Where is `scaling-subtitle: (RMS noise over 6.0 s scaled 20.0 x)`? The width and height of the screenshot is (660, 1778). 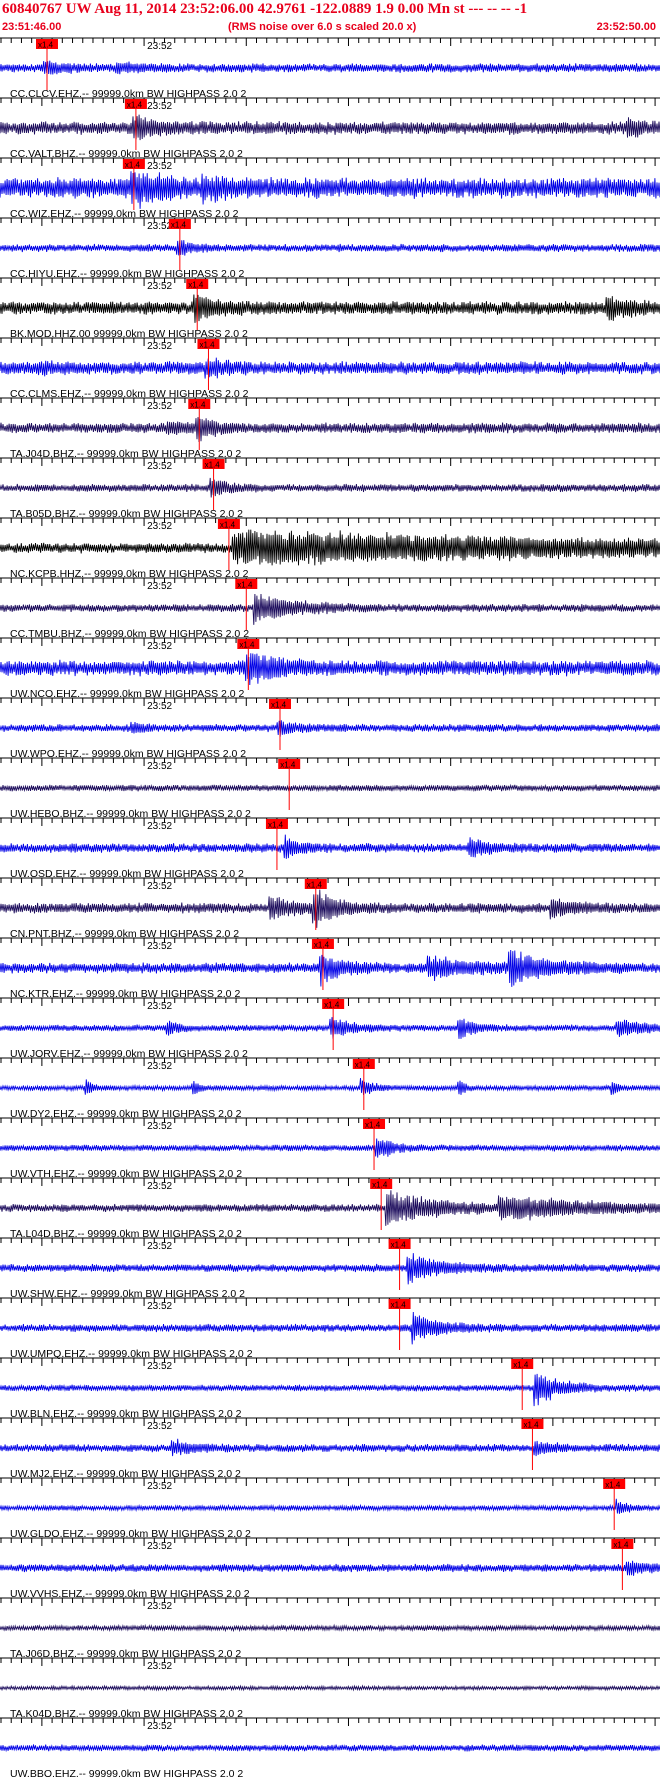 scaling-subtitle: (RMS noise over 6.0 s scaled 20.0 x) is located at coordinates (322, 27).